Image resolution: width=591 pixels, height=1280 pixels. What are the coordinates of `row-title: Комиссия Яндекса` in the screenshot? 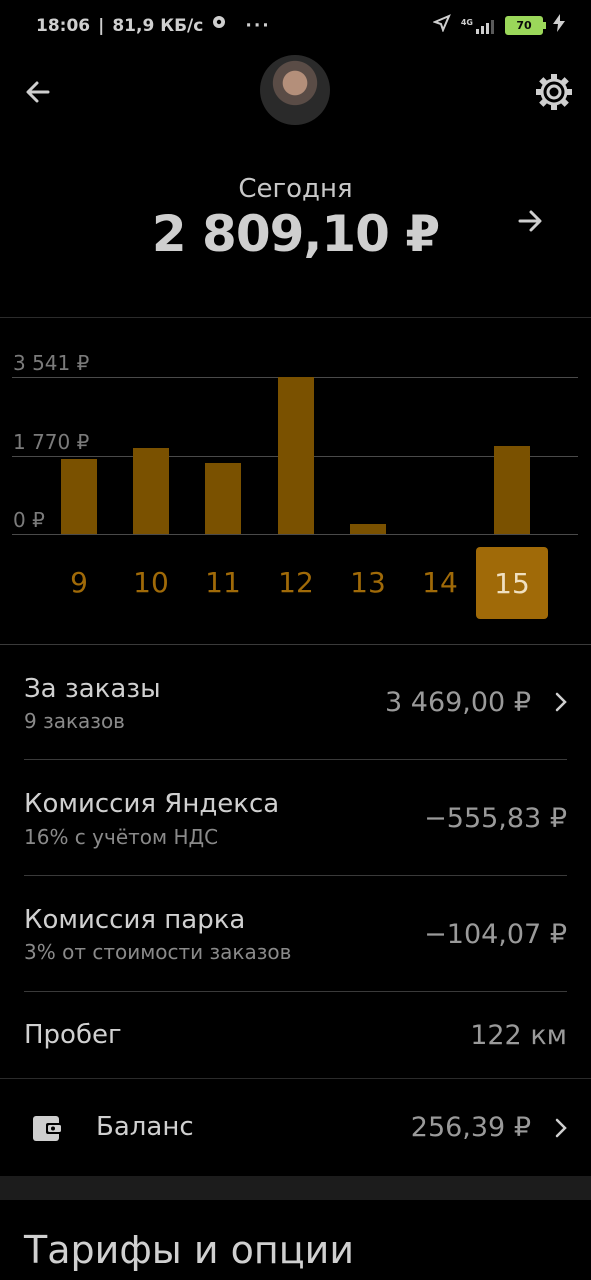 It's located at (152, 804).